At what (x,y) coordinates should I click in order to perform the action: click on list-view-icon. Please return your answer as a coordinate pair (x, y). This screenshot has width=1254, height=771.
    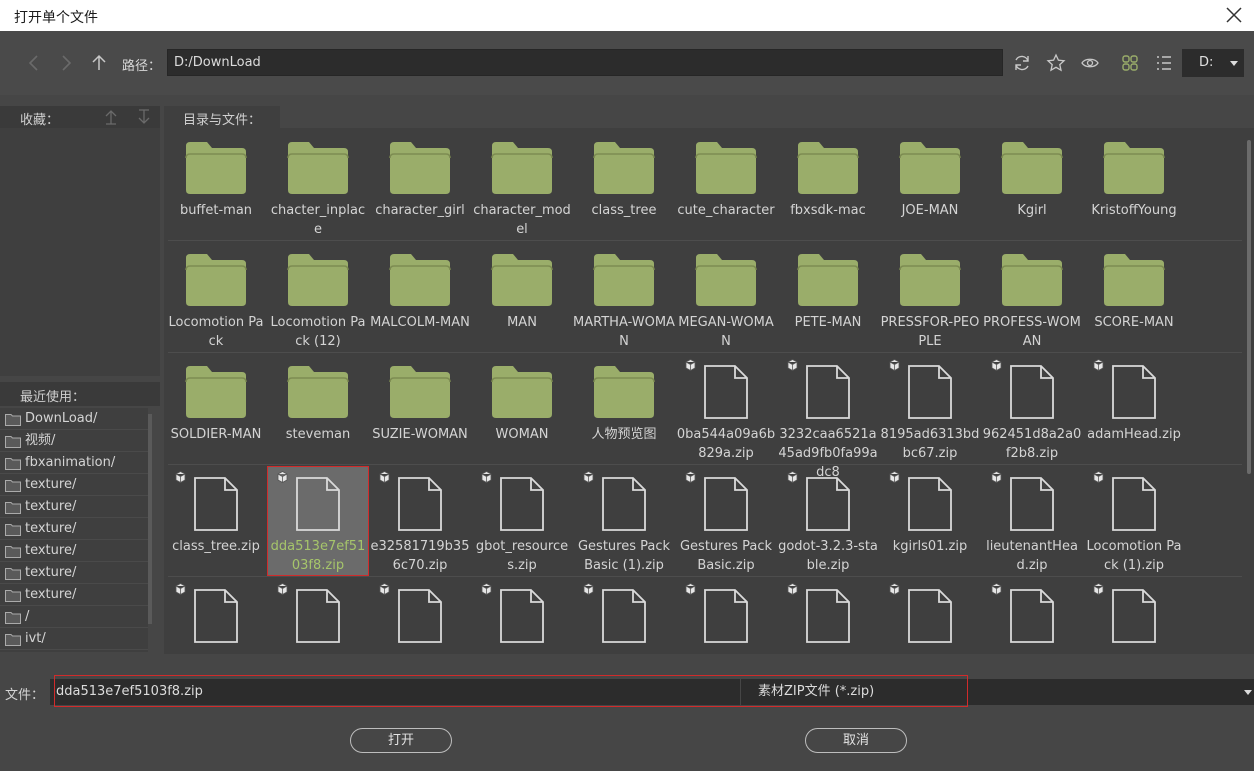
    Looking at the image, I should click on (1164, 63).